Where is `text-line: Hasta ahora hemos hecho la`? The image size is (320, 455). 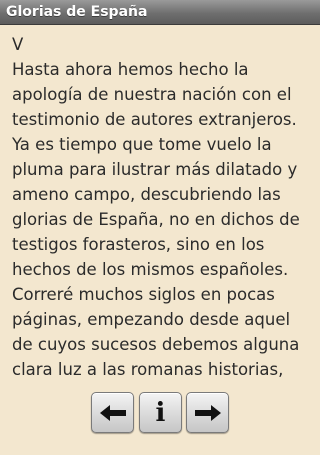 text-line: Hasta ahora hemos hecho la is located at coordinates (130, 69).